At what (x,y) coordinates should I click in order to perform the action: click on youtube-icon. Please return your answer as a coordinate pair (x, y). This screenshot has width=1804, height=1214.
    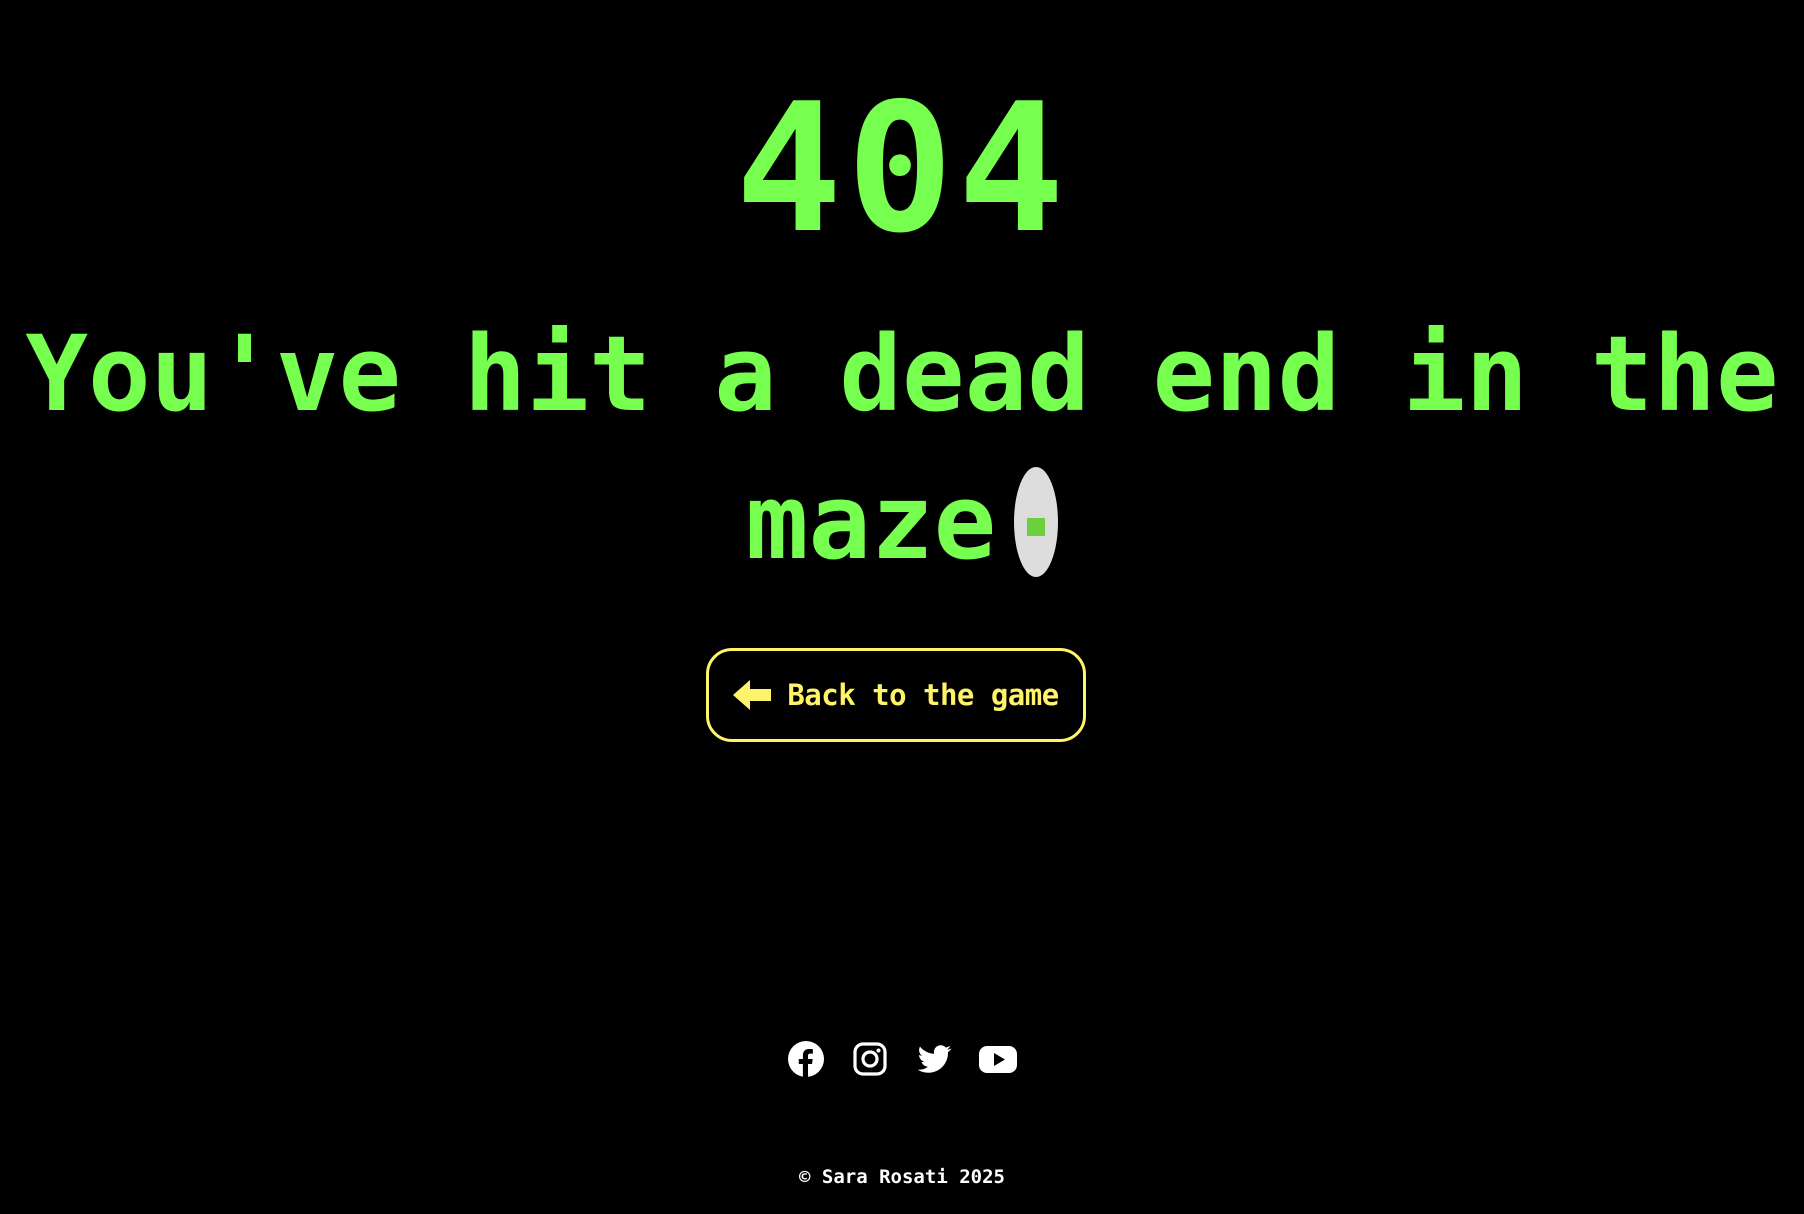
    Looking at the image, I should click on (998, 1059).